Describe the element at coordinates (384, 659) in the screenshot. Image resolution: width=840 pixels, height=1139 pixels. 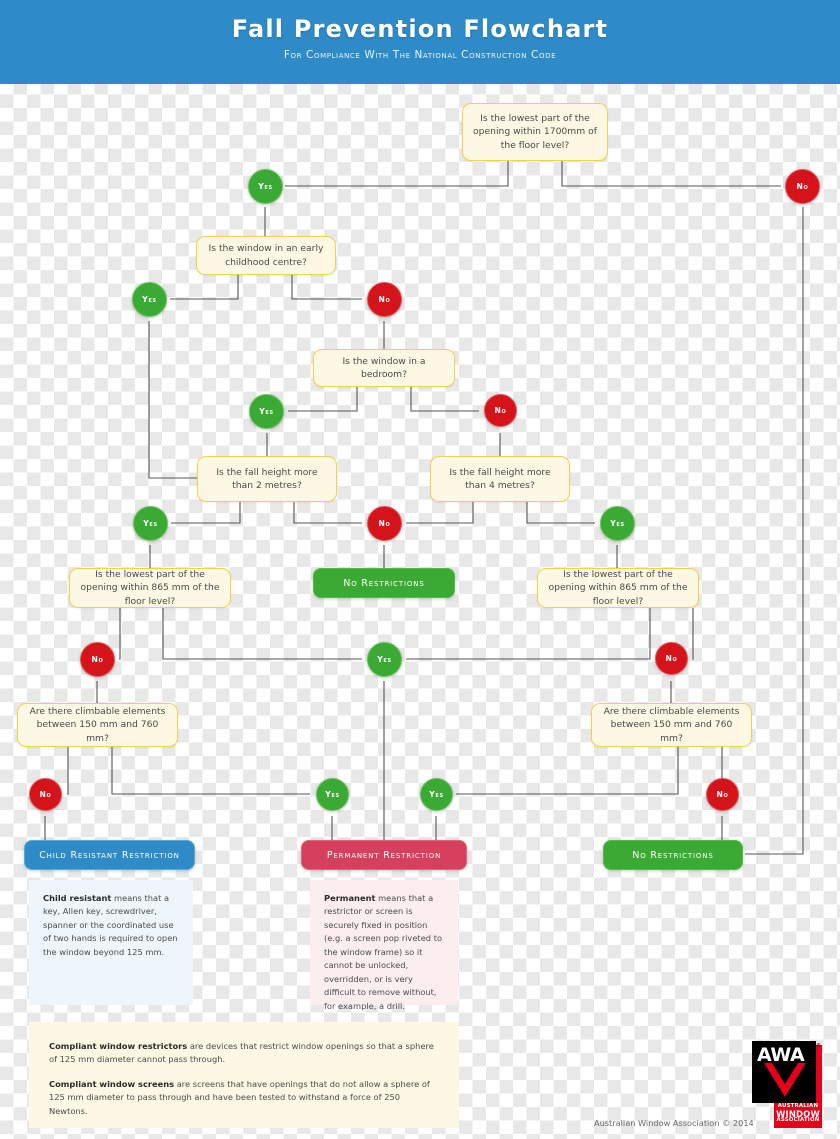
I see `decision-yes-865mm-centre: Yes` at that location.